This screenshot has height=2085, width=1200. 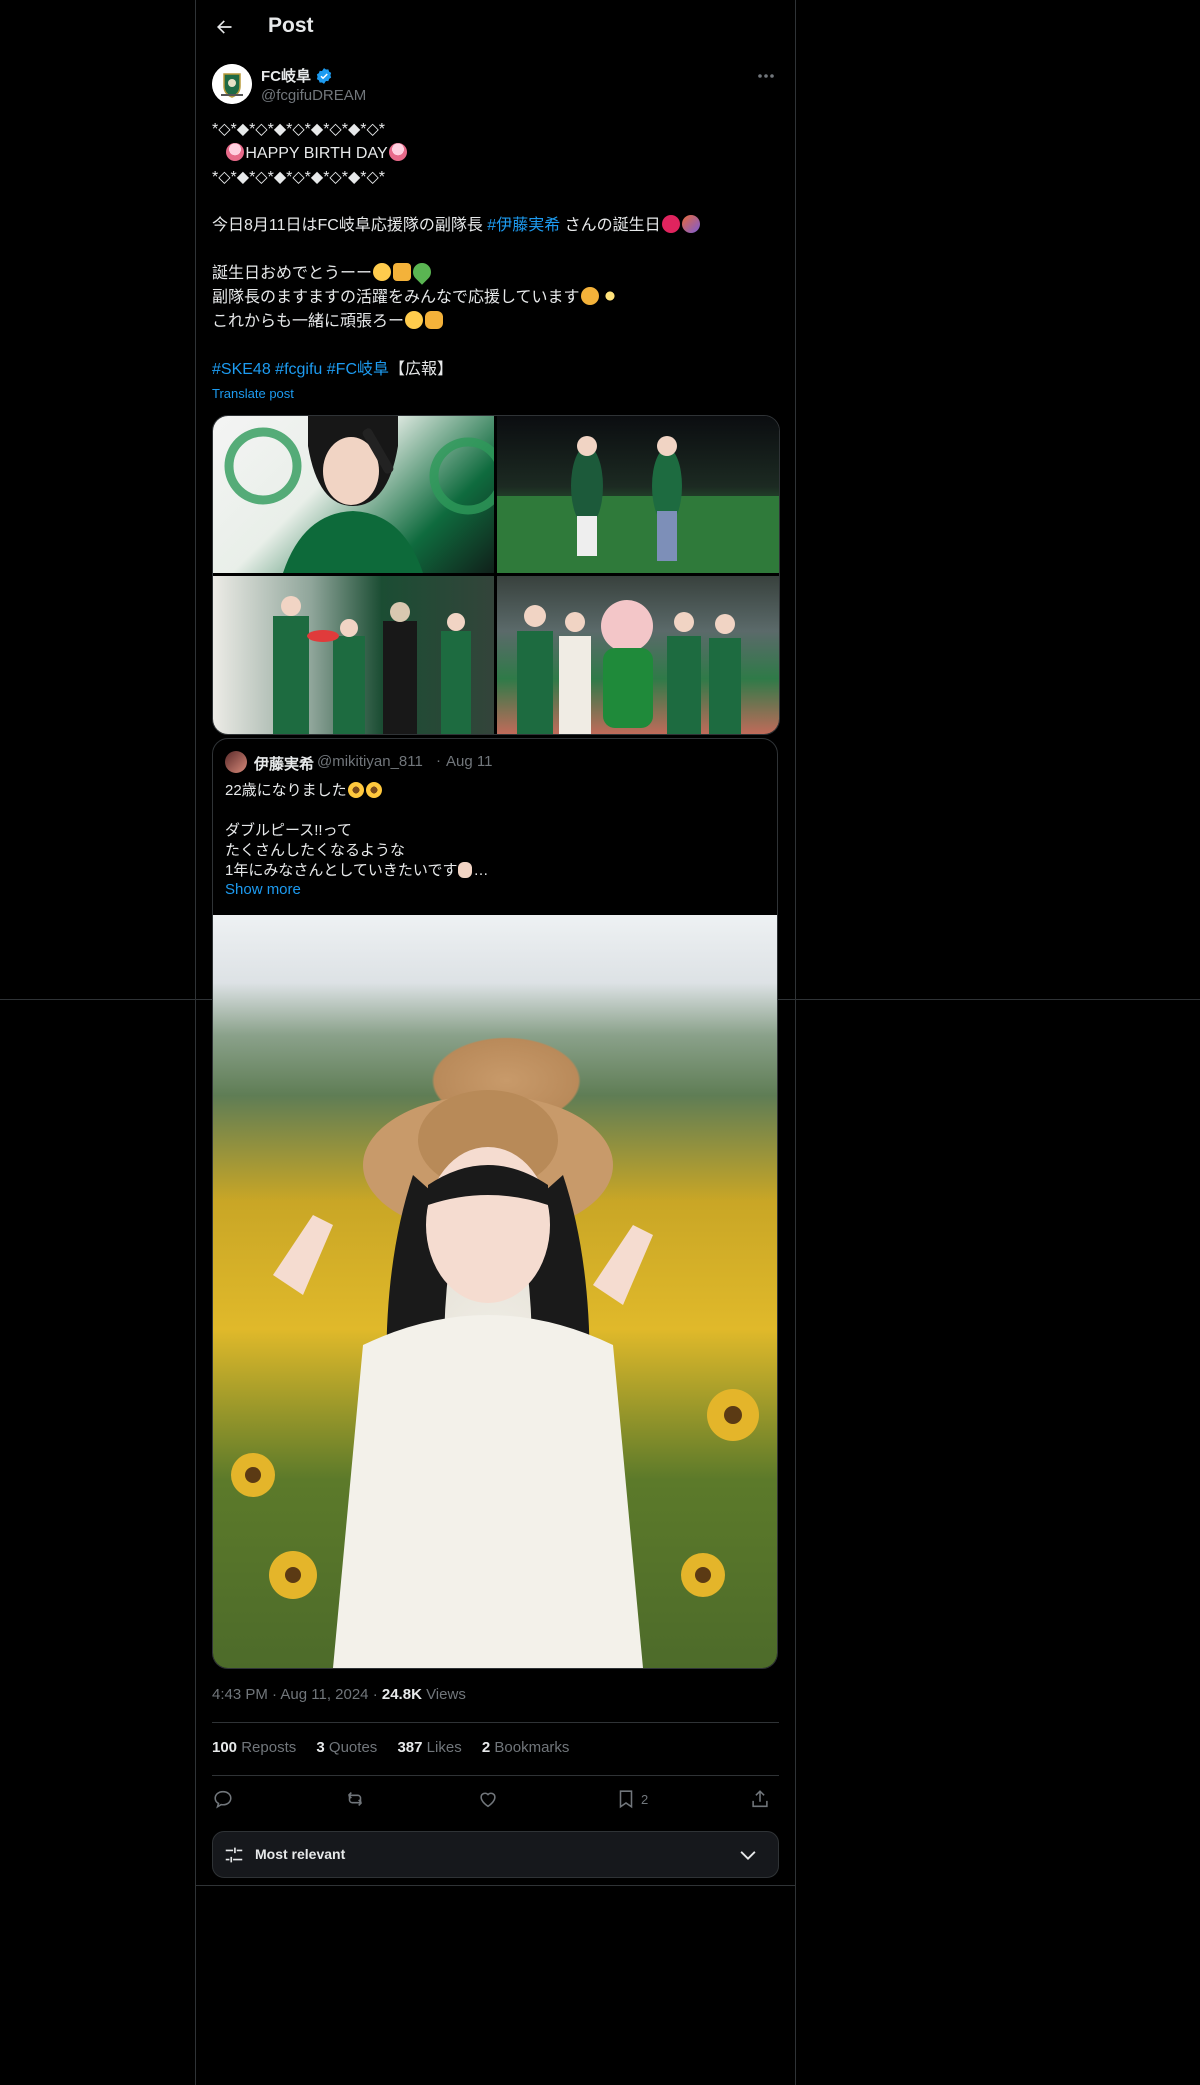 I want to click on clap-emoji-icon, so click(x=589, y=296).